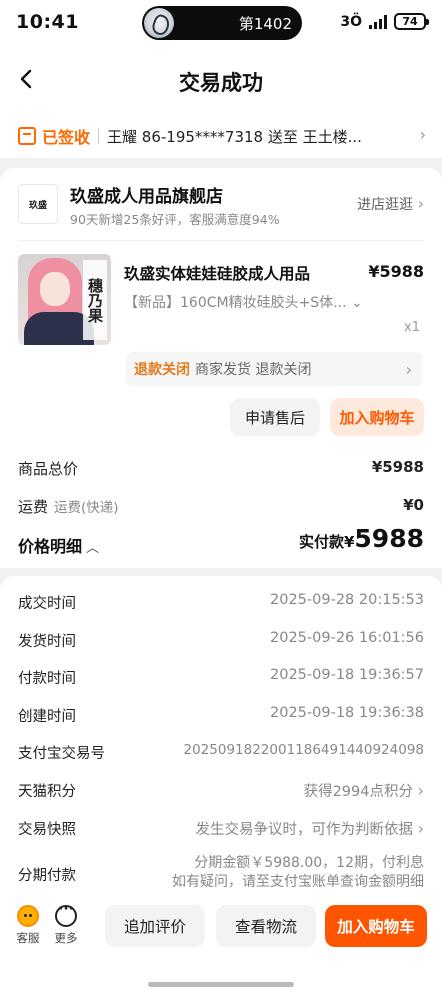 The width and height of the screenshot is (442, 1000). Describe the element at coordinates (304, 750) in the screenshot. I see `alipay-trade-no: 2025091822001186491440924098` at that location.